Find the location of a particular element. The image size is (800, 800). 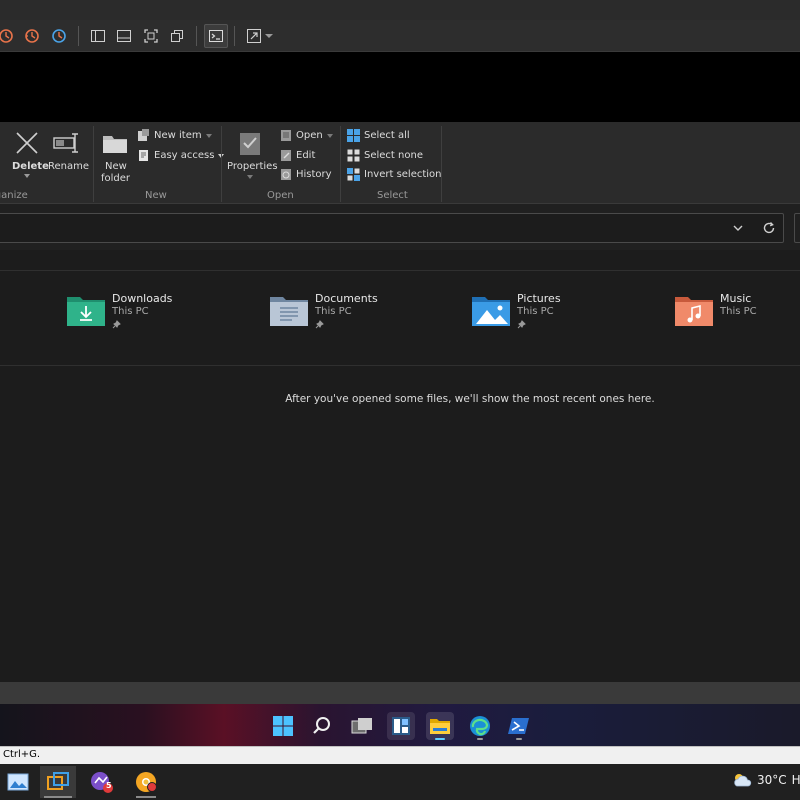

host-toolbar is located at coordinates (400, 36).